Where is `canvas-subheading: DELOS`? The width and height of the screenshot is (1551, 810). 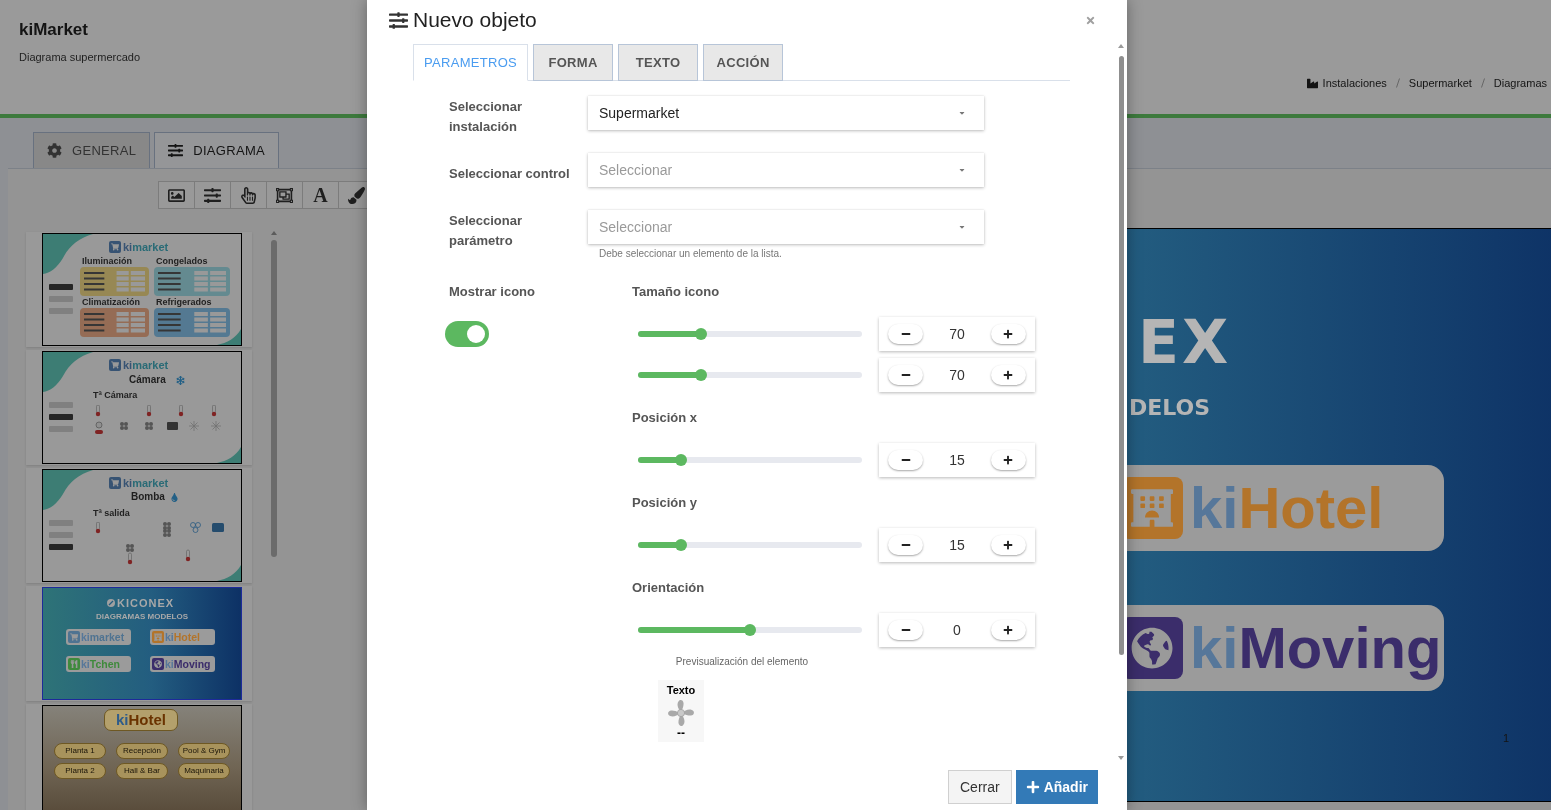
canvas-subheading: DELOS is located at coordinates (1170, 408).